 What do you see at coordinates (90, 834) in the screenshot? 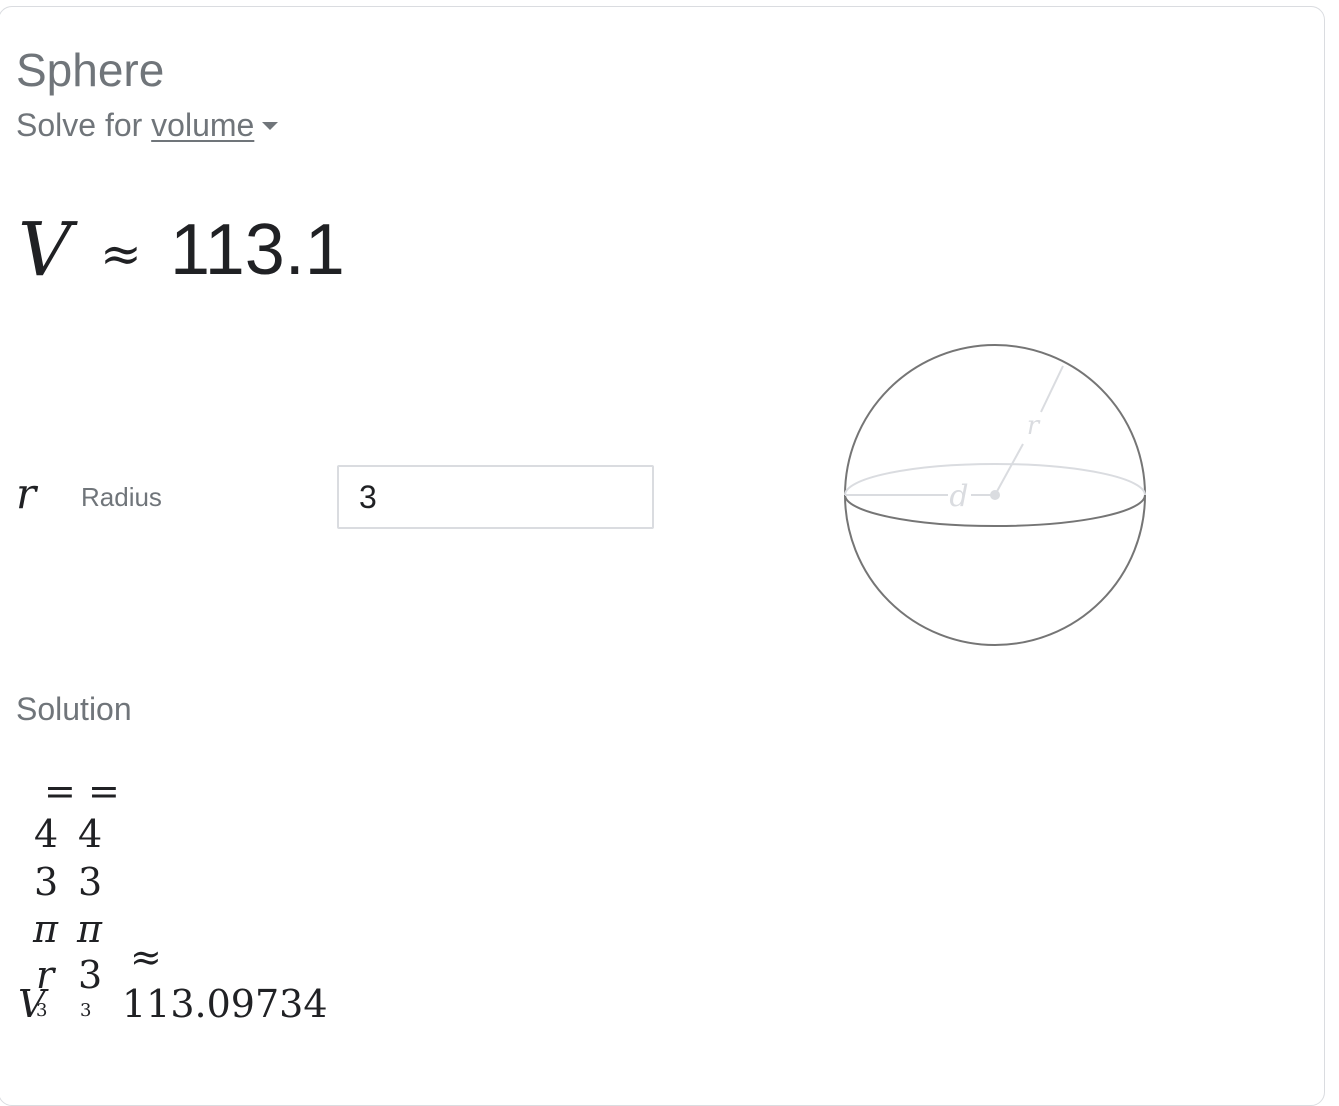
I see `numerator-four-2: 4` at bounding box center [90, 834].